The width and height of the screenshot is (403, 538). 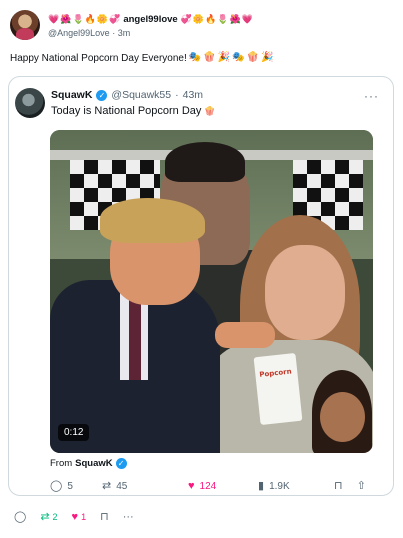 I want to click on video-source: From SquawK ✓, so click(x=88, y=463).